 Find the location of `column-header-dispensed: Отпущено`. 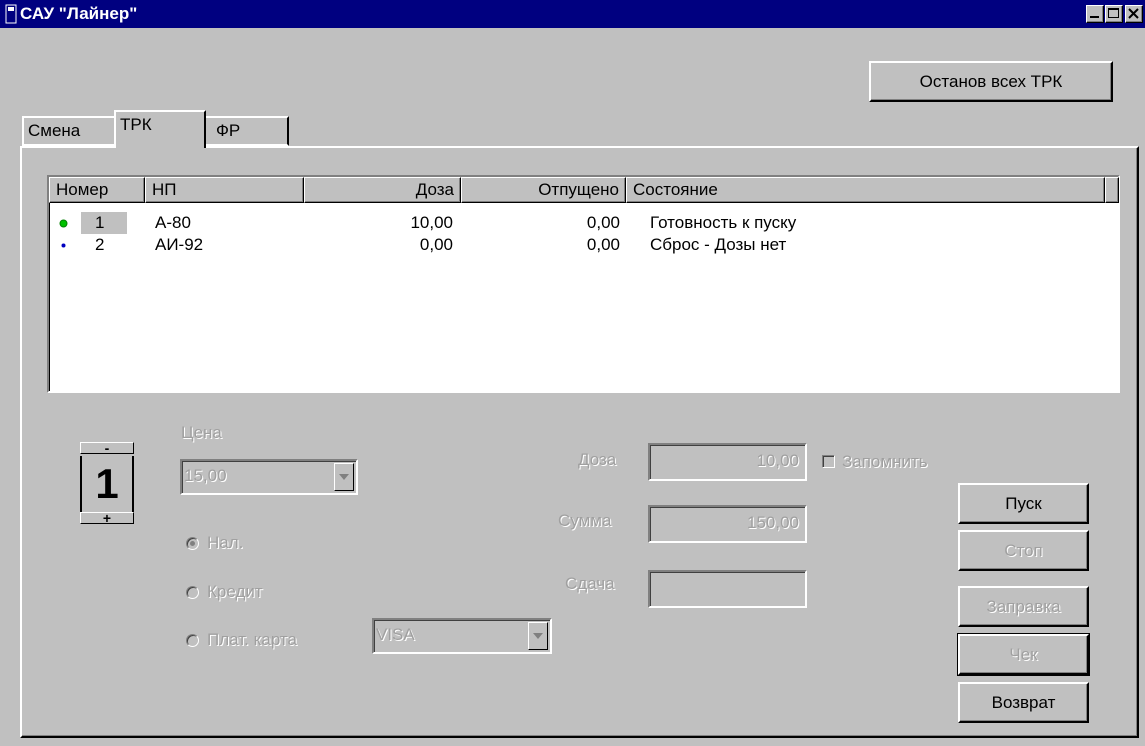

column-header-dispensed: Отпущено is located at coordinates (543, 190).